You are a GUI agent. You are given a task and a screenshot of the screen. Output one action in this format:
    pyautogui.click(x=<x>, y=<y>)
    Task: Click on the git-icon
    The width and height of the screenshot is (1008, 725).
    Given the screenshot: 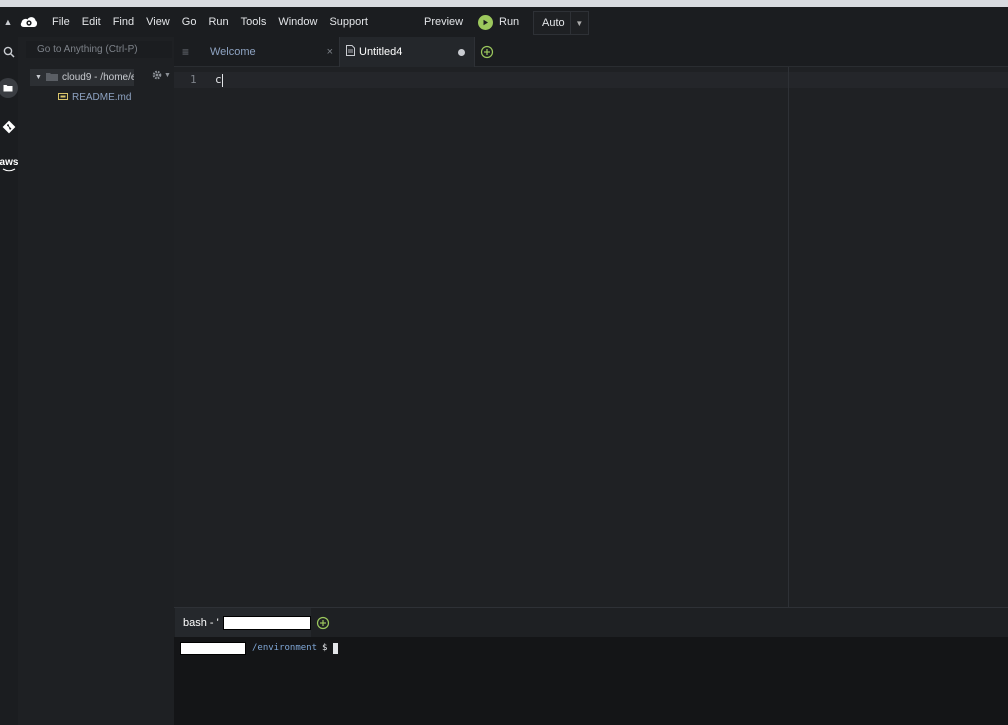 What is the action you would take?
    pyautogui.click(x=9, y=127)
    